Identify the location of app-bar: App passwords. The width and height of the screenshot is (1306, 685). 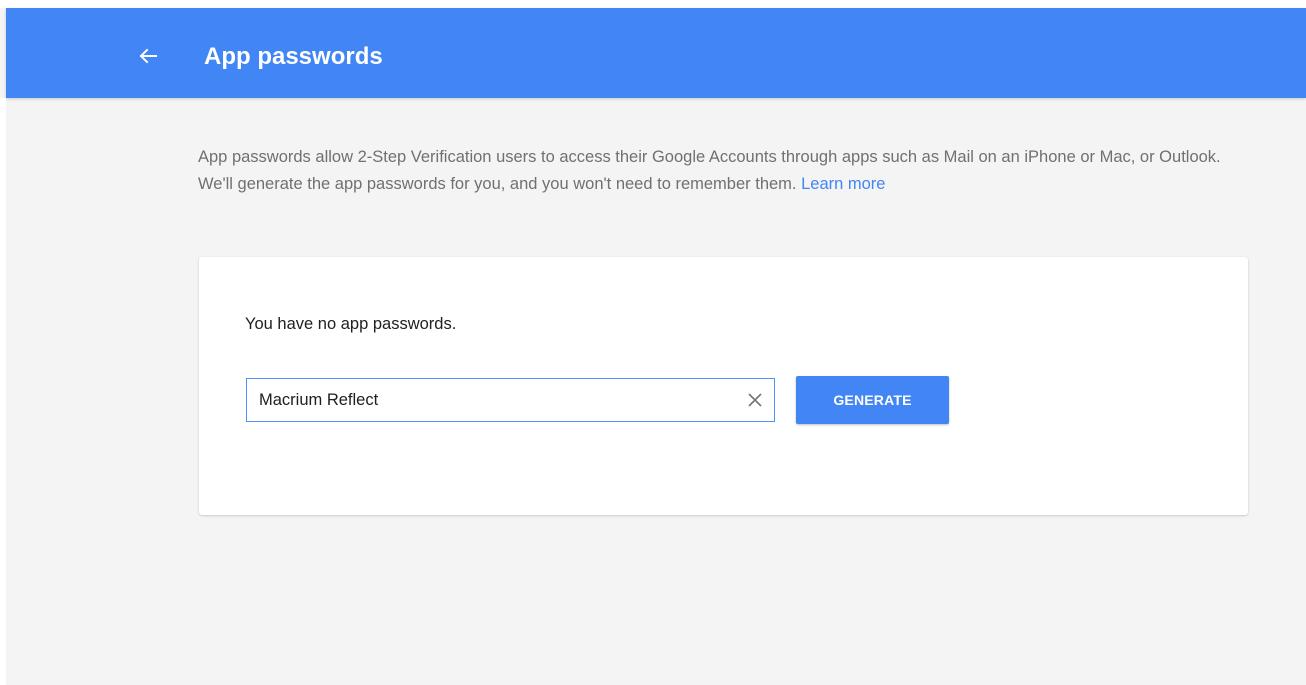
(656, 53).